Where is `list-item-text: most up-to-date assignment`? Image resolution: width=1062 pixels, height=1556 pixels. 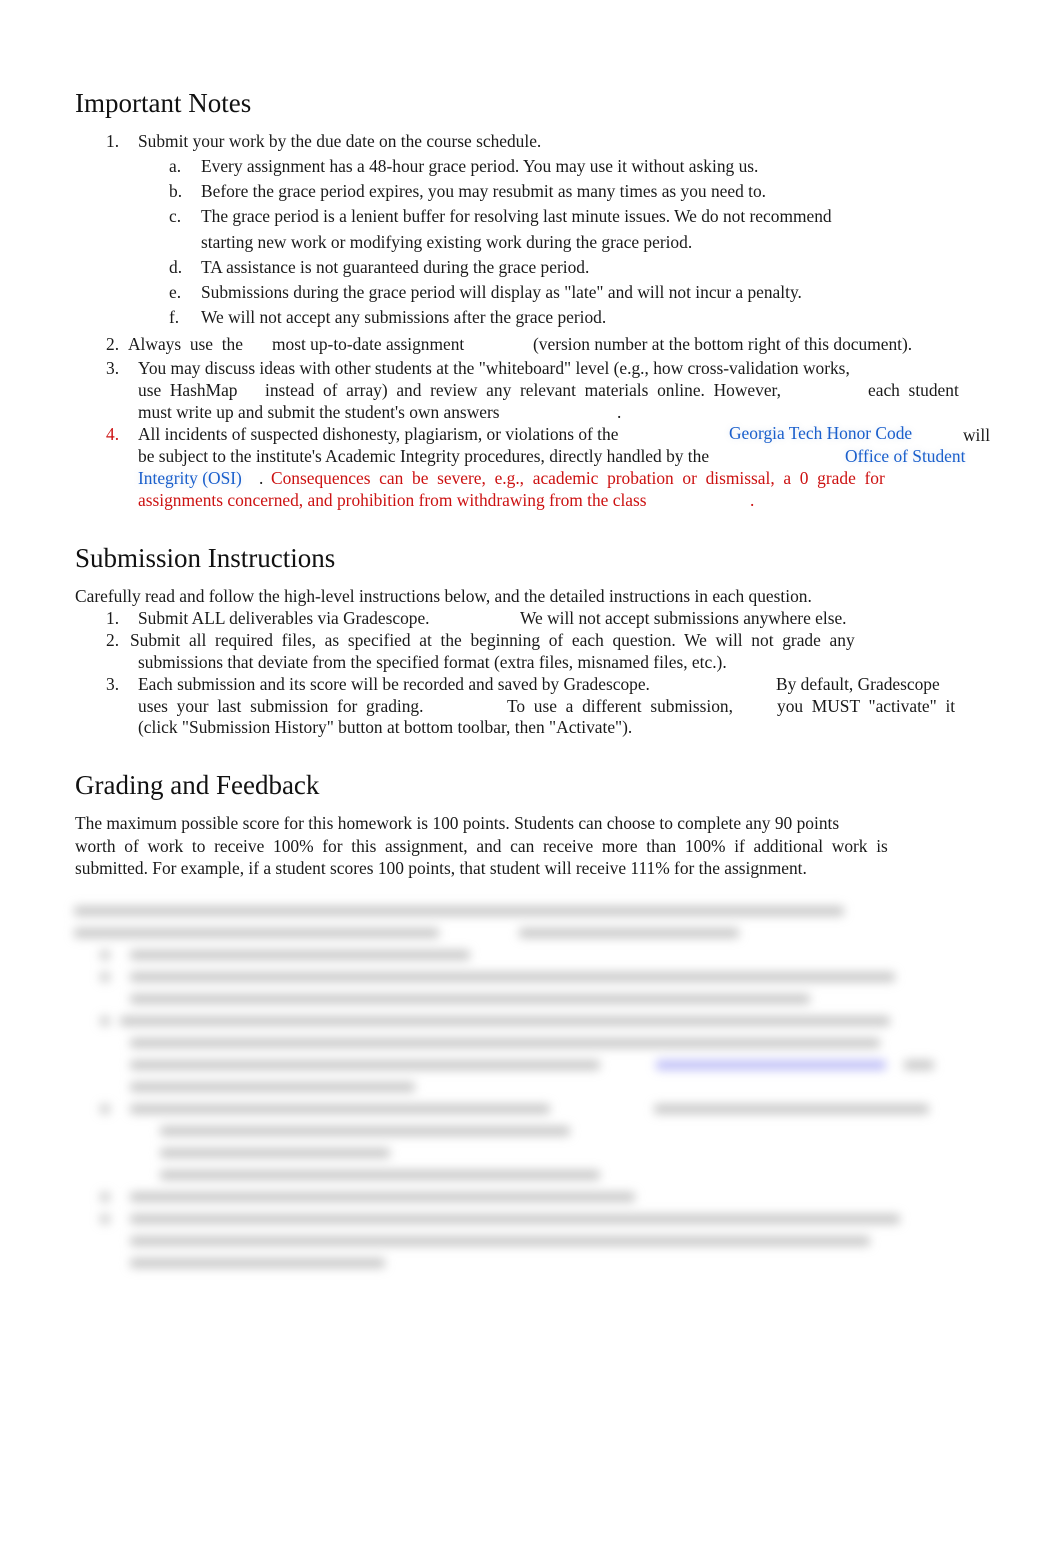
list-item-text: most up-to-date assignment is located at coordinates (368, 344).